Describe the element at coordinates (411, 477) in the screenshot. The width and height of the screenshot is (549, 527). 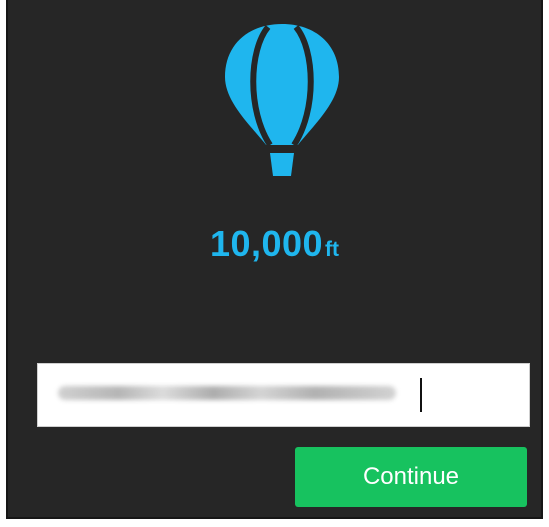
I see `continue-button: Continue` at that location.